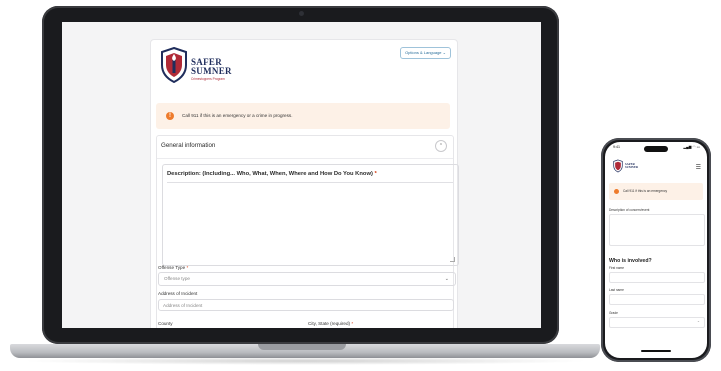 Image resolution: width=721 pixels, height=371 pixels. I want to click on required-mark: *, so click(375, 174).